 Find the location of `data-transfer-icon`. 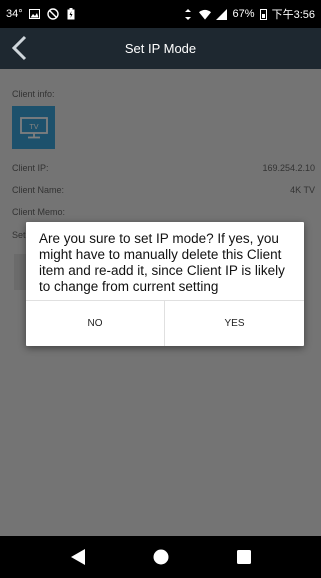

data-transfer-icon is located at coordinates (188, 14).